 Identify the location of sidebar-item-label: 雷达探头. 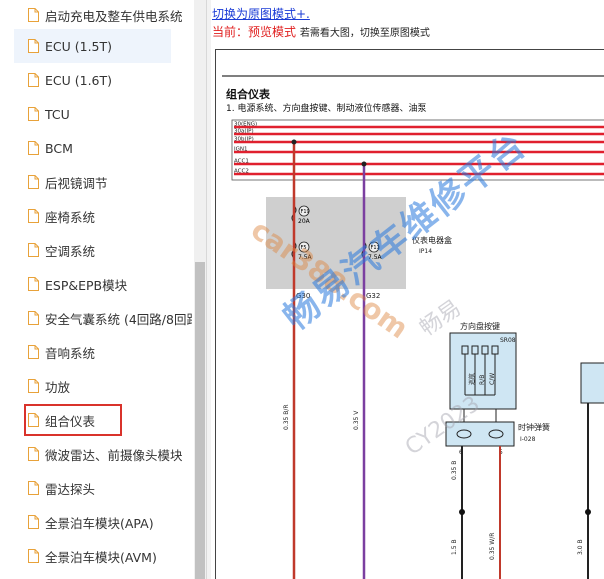
(70, 489).